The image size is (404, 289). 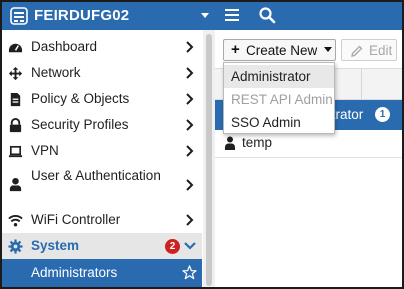 What do you see at coordinates (80, 124) in the screenshot?
I see `sidebar-item-label: Security Profiles` at bounding box center [80, 124].